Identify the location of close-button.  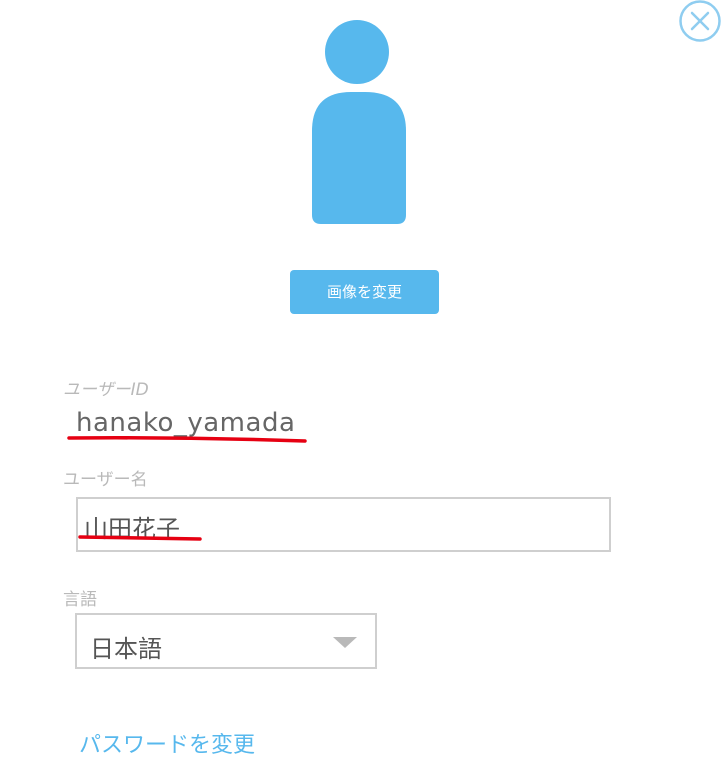
(700, 21).